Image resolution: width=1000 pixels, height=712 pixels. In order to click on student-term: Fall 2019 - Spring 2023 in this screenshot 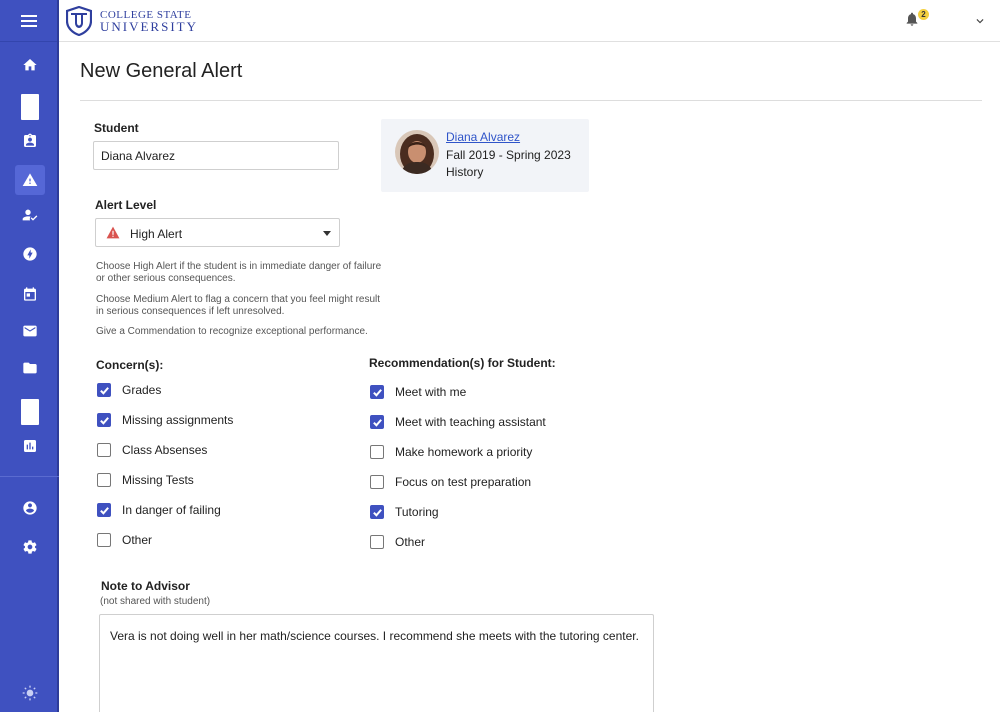, I will do `click(508, 155)`.